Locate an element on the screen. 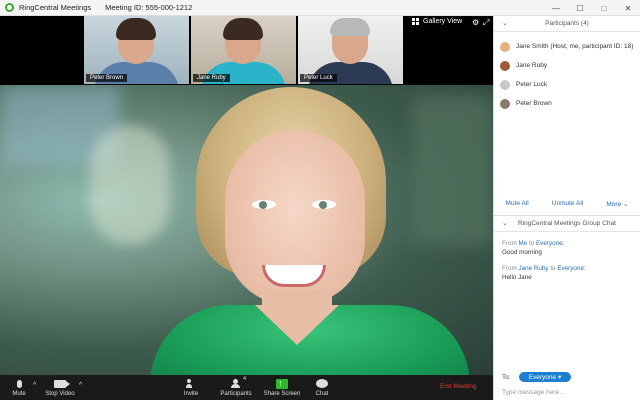 This screenshot has width=640, height=400. fullscreen-icon: ⤢ is located at coordinates (486, 23).